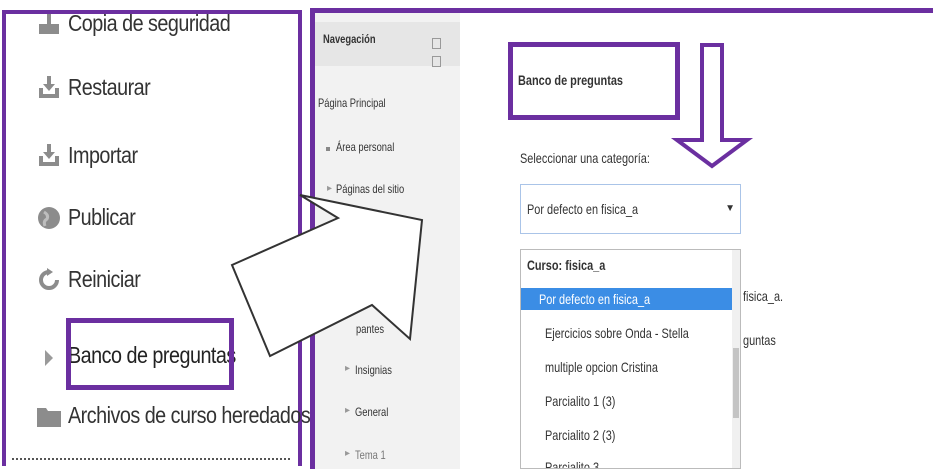 This screenshot has height=469, width=933. I want to click on big-arrow-icon, so click(327, 276).